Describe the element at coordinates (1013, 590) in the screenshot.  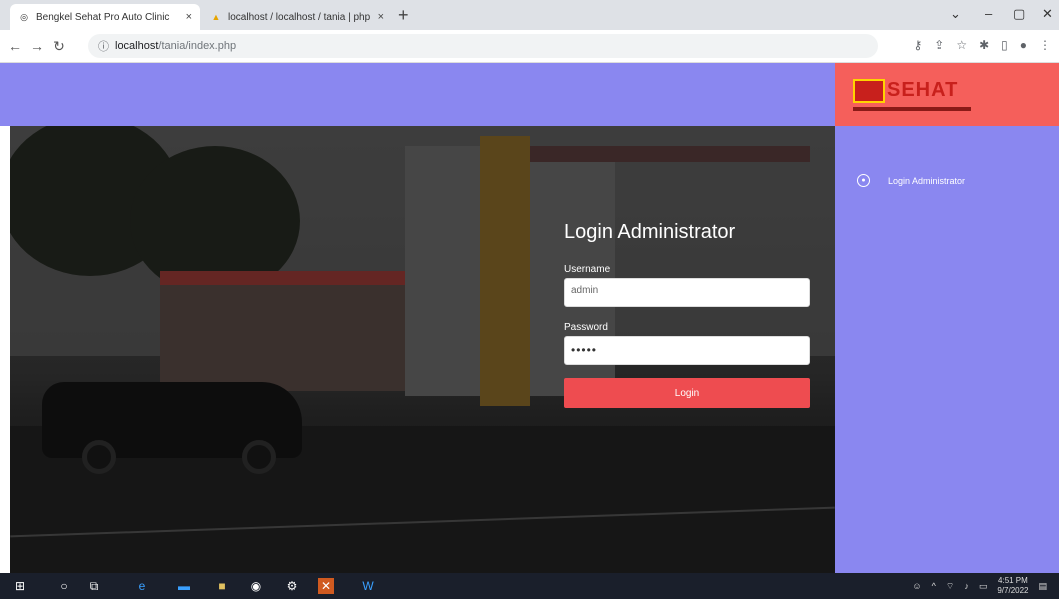
I see `clock-date: 9/7/2022` at that location.